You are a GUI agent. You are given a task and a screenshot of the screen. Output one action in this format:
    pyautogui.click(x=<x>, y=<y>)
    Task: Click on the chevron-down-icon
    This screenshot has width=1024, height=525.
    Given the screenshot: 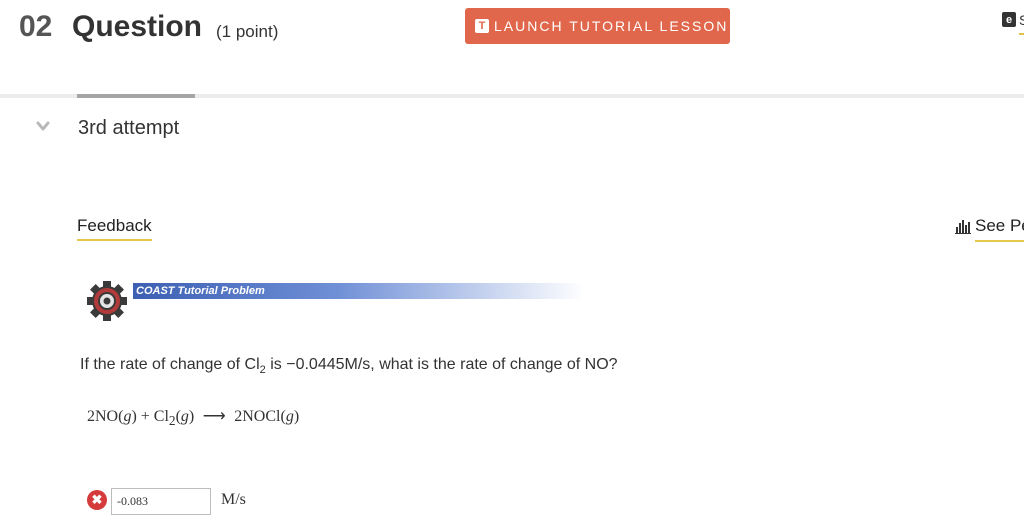 What is the action you would take?
    pyautogui.click(x=43, y=126)
    